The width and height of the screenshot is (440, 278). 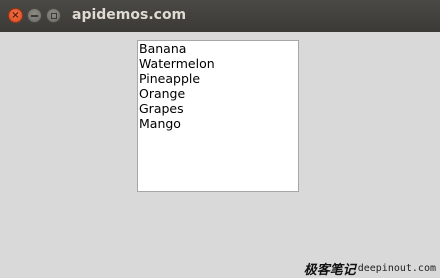 I want to click on close-icon: ×, so click(x=15, y=15).